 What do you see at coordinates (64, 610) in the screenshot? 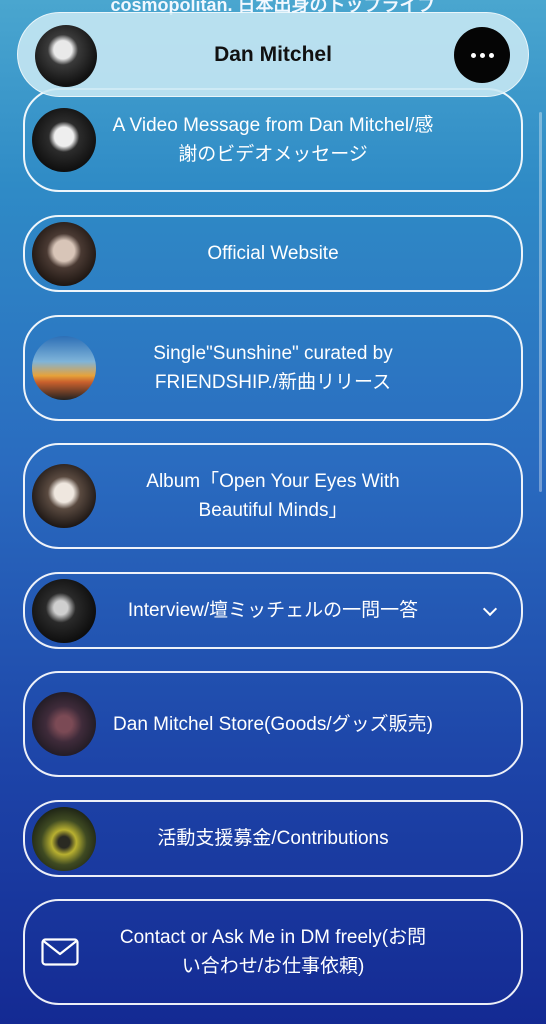
I see `interview-thumbnail-icon` at bounding box center [64, 610].